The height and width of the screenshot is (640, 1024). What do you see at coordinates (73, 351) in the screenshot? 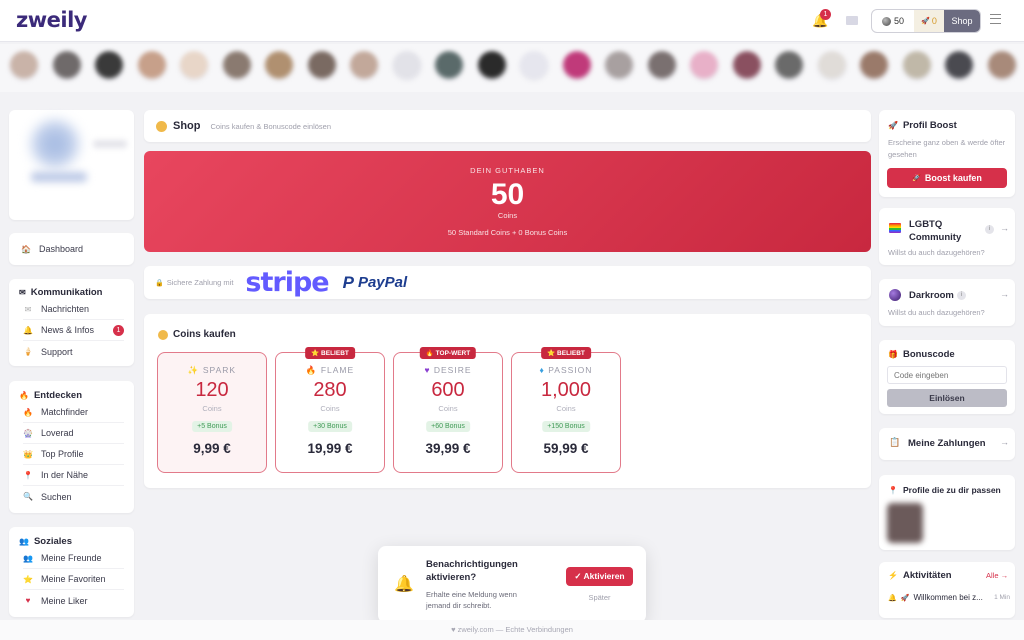
I see `sidebar-item-support: 🍦 Support` at bounding box center [73, 351].